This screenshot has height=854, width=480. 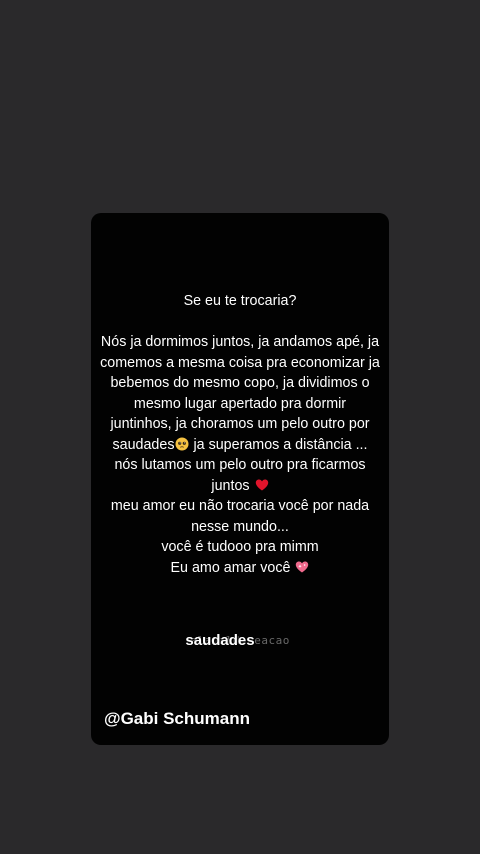 I want to click on story-line: bebemos do mesmo copo, ja dividimos o, so click(x=240, y=383).